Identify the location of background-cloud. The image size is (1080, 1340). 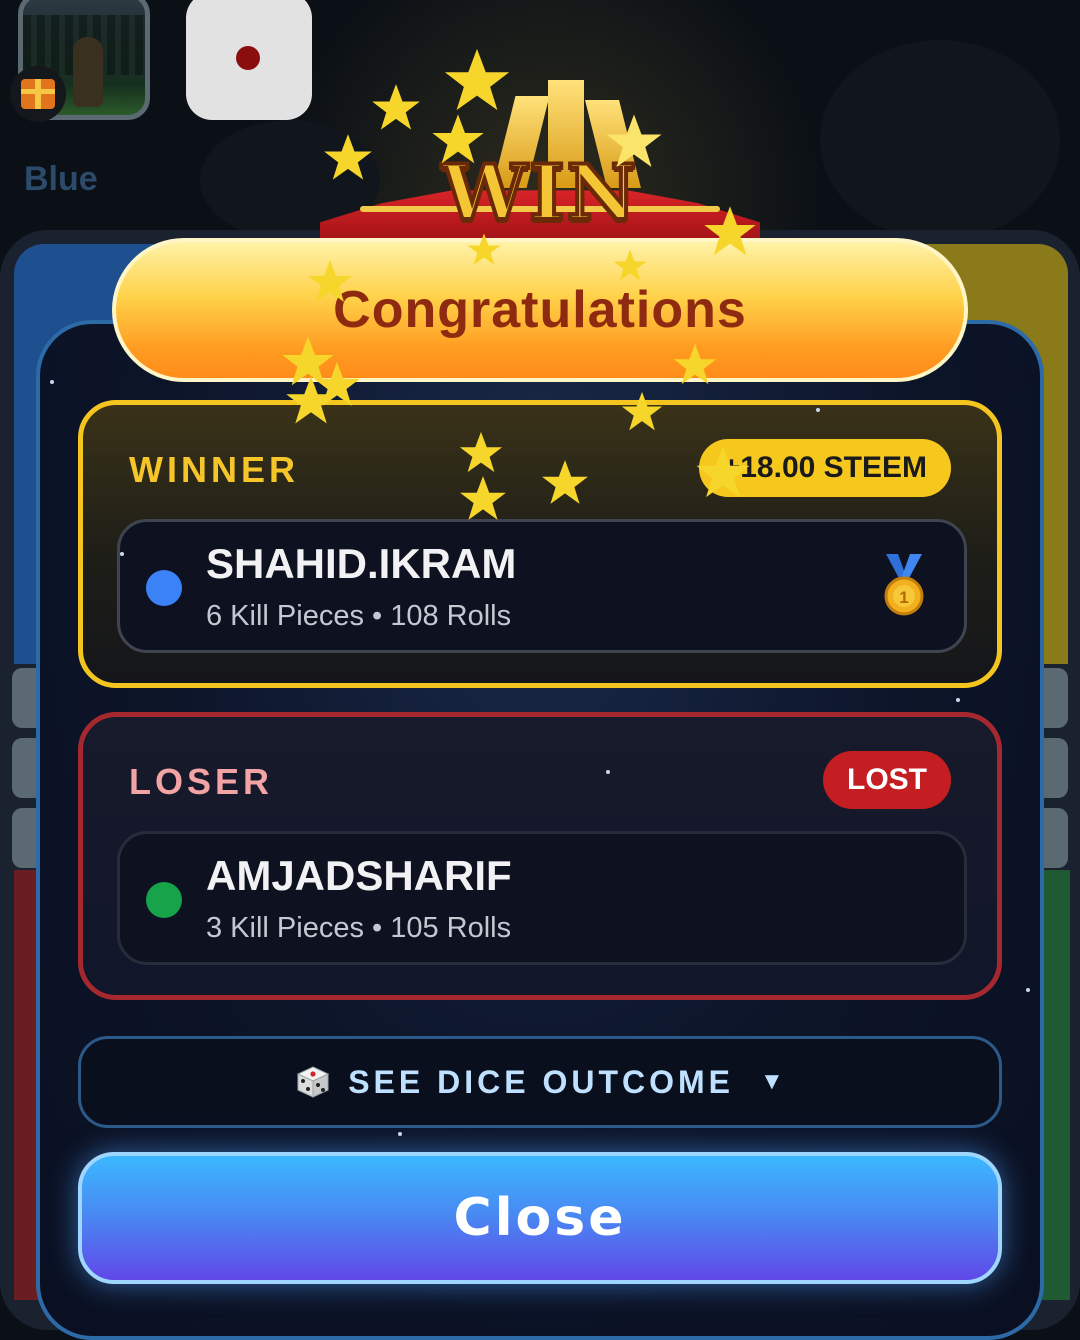
(940, 140).